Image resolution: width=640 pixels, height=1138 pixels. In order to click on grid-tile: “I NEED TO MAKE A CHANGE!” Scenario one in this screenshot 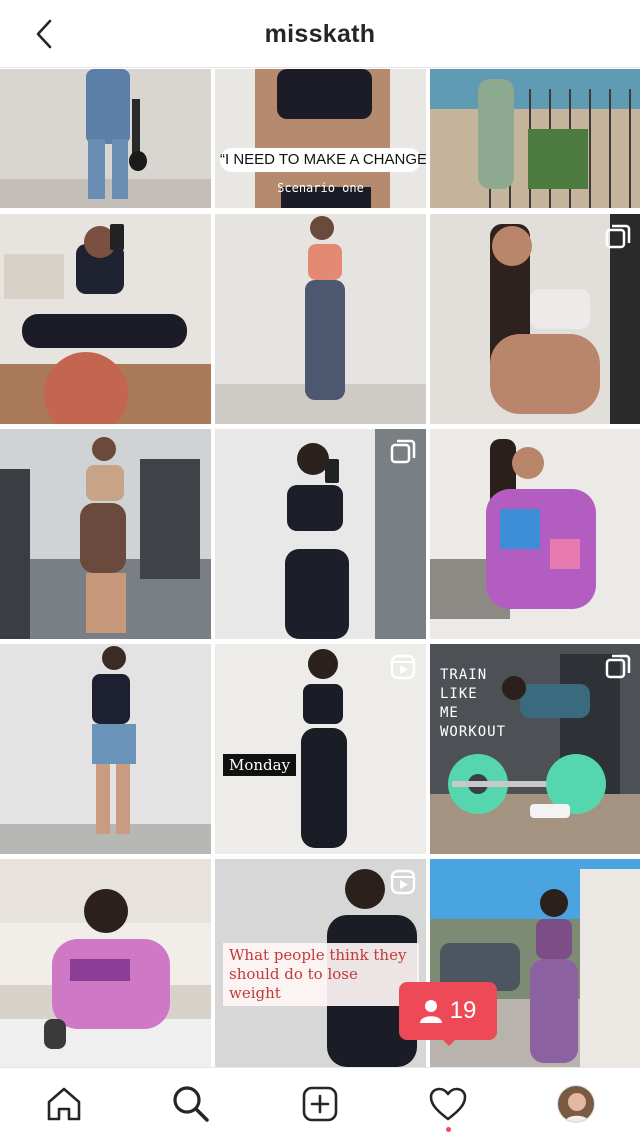, I will do `click(320, 138)`.